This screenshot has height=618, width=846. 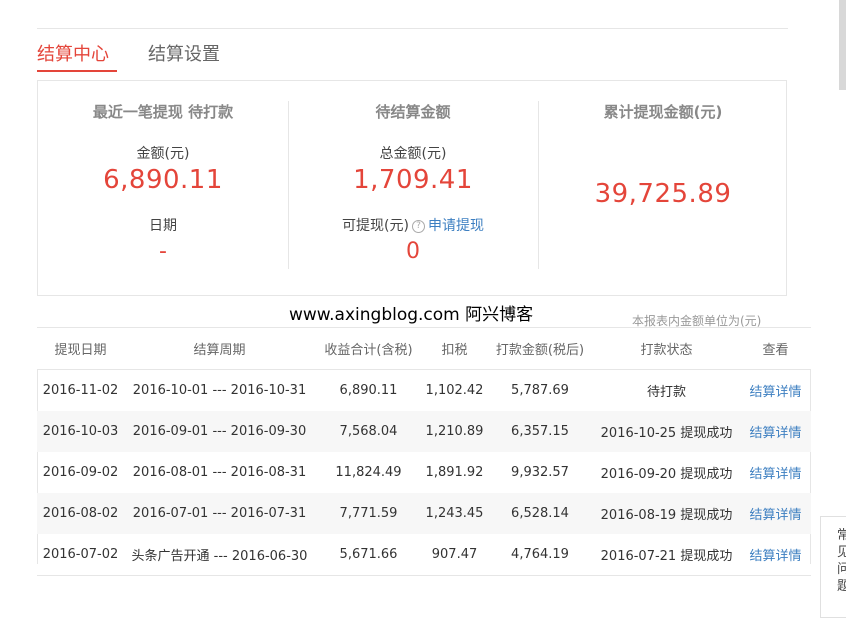 I want to click on cell-income: 5,671.66, so click(x=368, y=555).